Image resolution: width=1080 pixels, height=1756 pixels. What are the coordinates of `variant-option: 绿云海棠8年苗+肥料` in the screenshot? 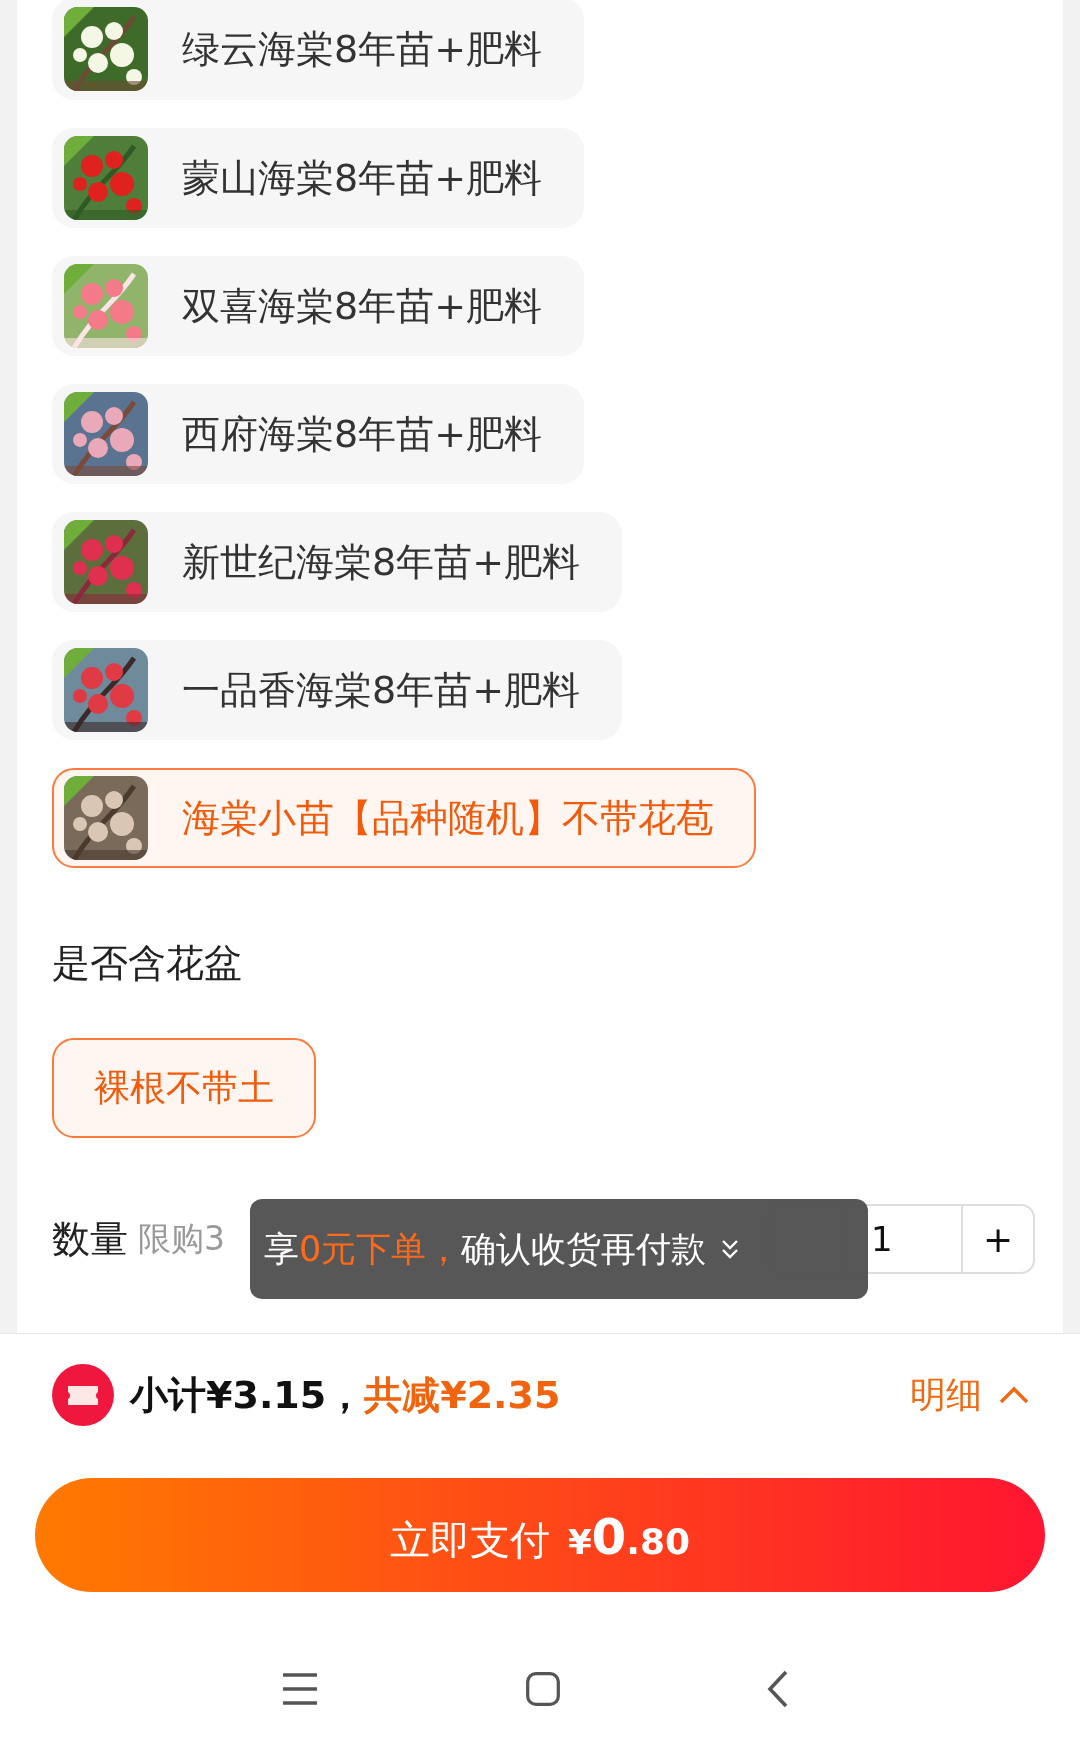 It's located at (318, 50).